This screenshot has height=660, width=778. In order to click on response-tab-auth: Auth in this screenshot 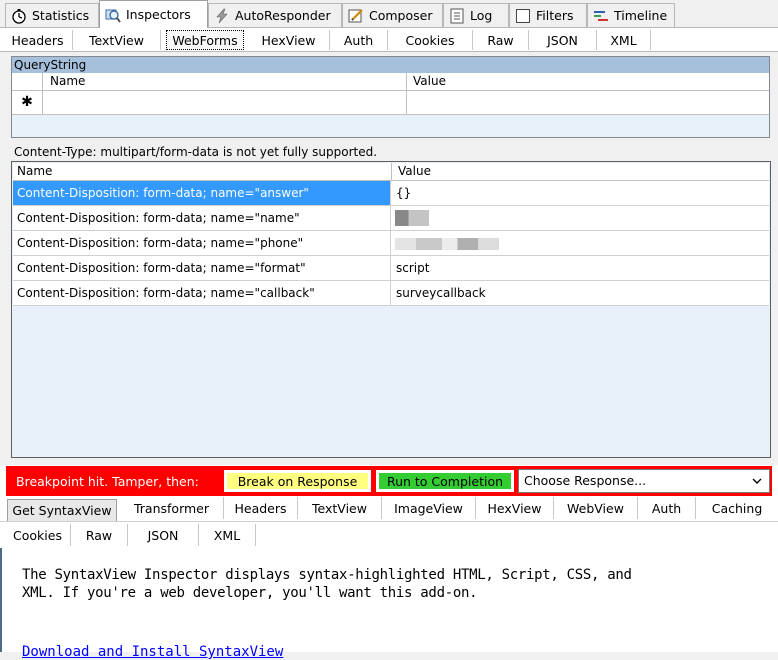, I will do `click(667, 508)`.